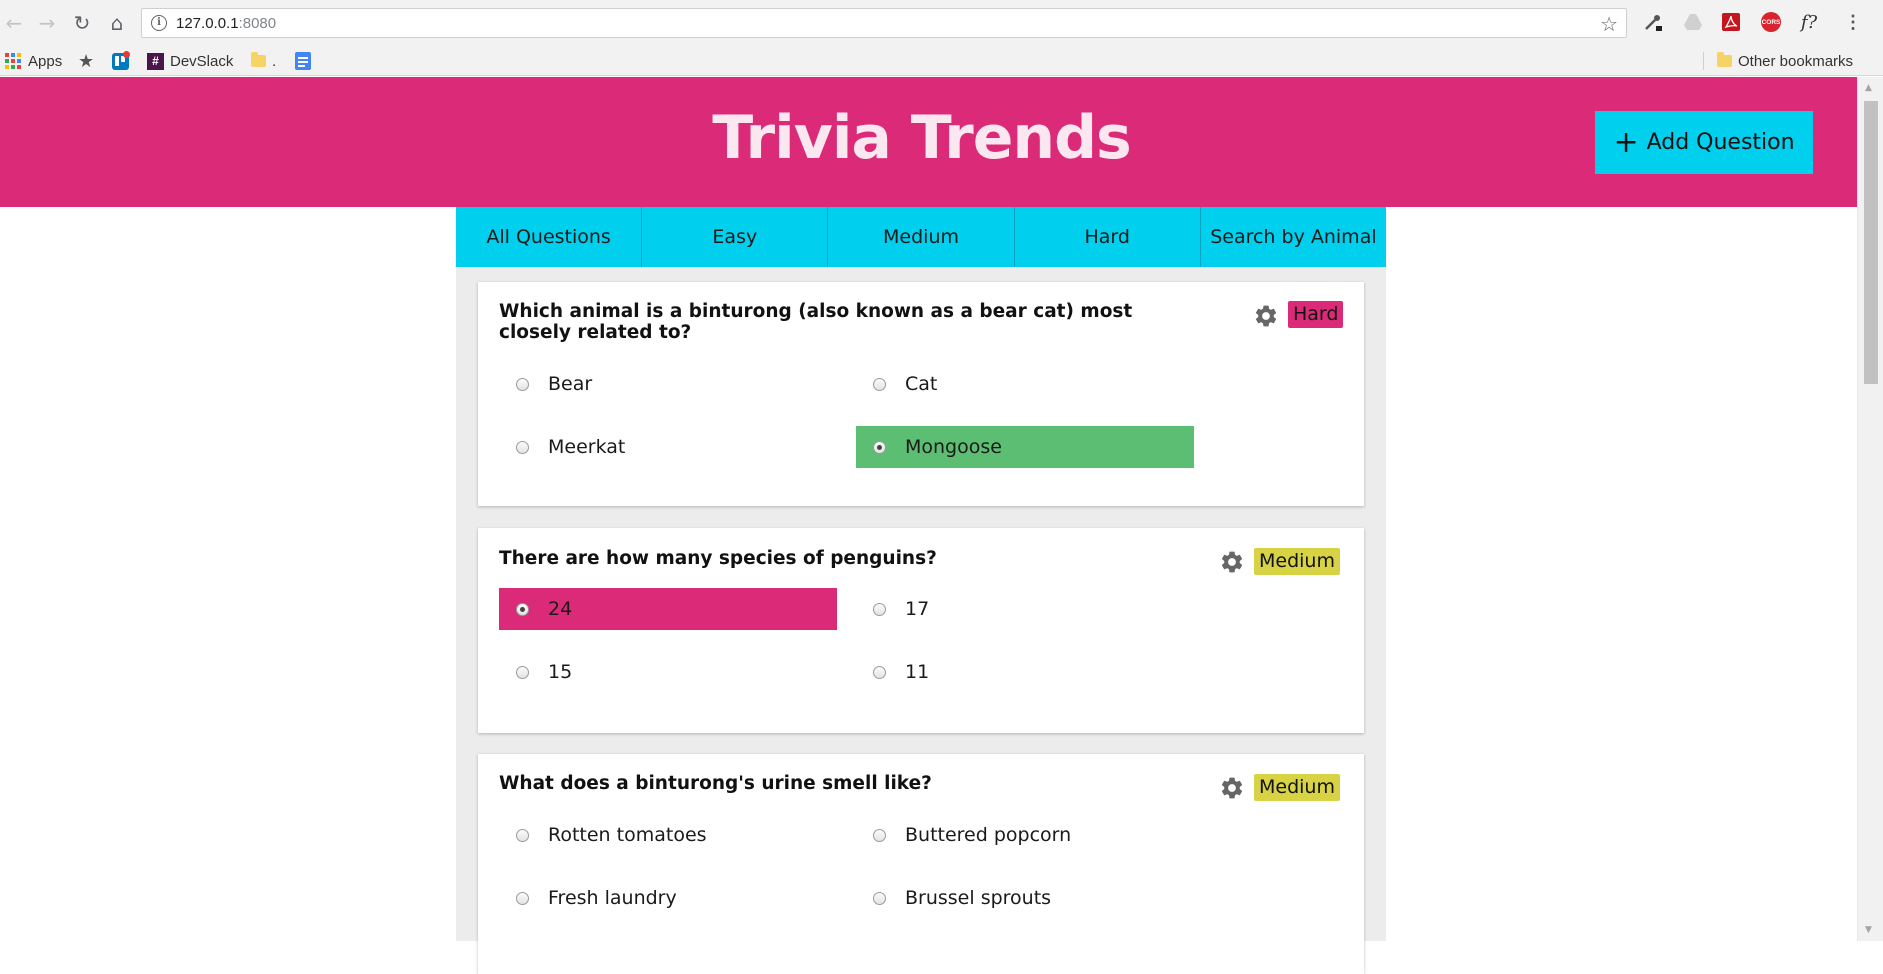 The width and height of the screenshot is (1883, 974). I want to click on add-question-button: + Add Question, so click(1704, 142).